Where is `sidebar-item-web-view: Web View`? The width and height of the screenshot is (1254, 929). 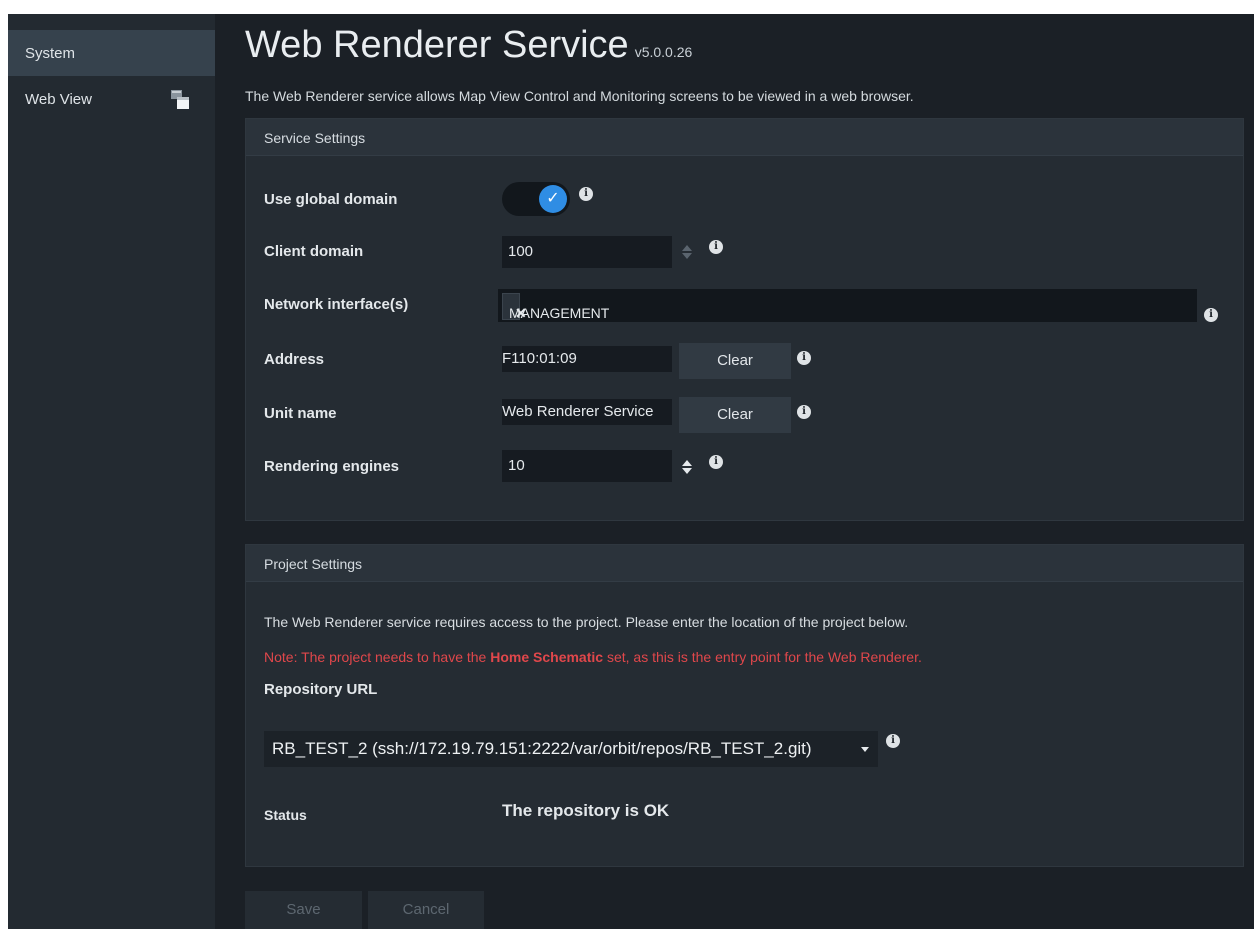 sidebar-item-web-view: Web View is located at coordinates (111, 99).